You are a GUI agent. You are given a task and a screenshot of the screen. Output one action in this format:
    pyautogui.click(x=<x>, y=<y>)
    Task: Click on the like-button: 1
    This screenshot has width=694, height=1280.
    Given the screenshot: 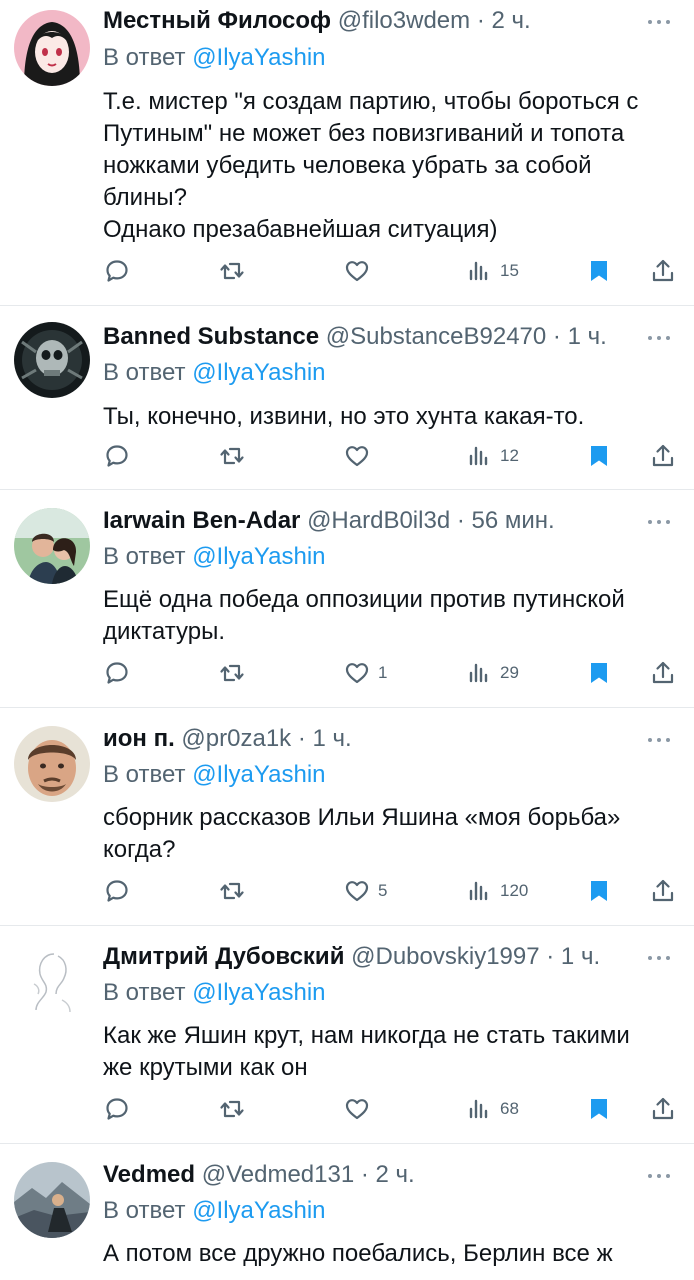 What is the action you would take?
    pyautogui.click(x=365, y=673)
    